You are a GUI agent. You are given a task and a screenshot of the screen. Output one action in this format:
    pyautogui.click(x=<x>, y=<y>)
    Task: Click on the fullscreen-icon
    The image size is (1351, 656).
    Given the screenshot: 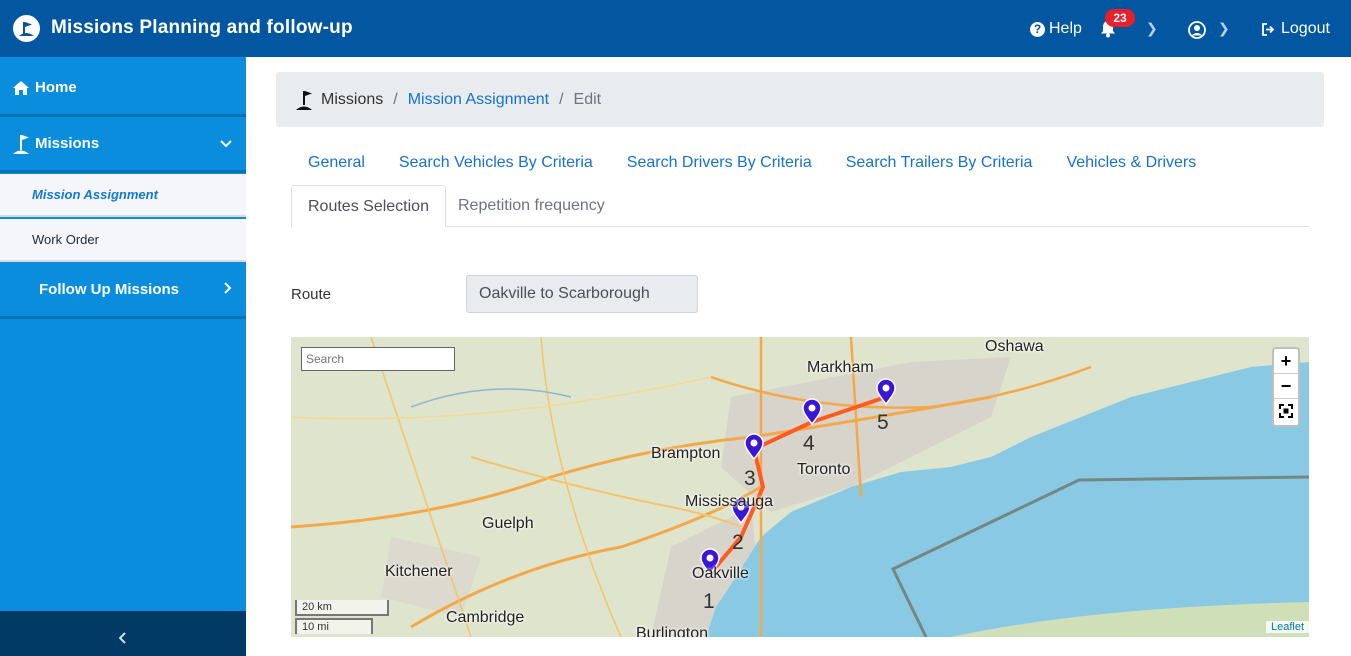 What is the action you would take?
    pyautogui.click(x=1286, y=411)
    